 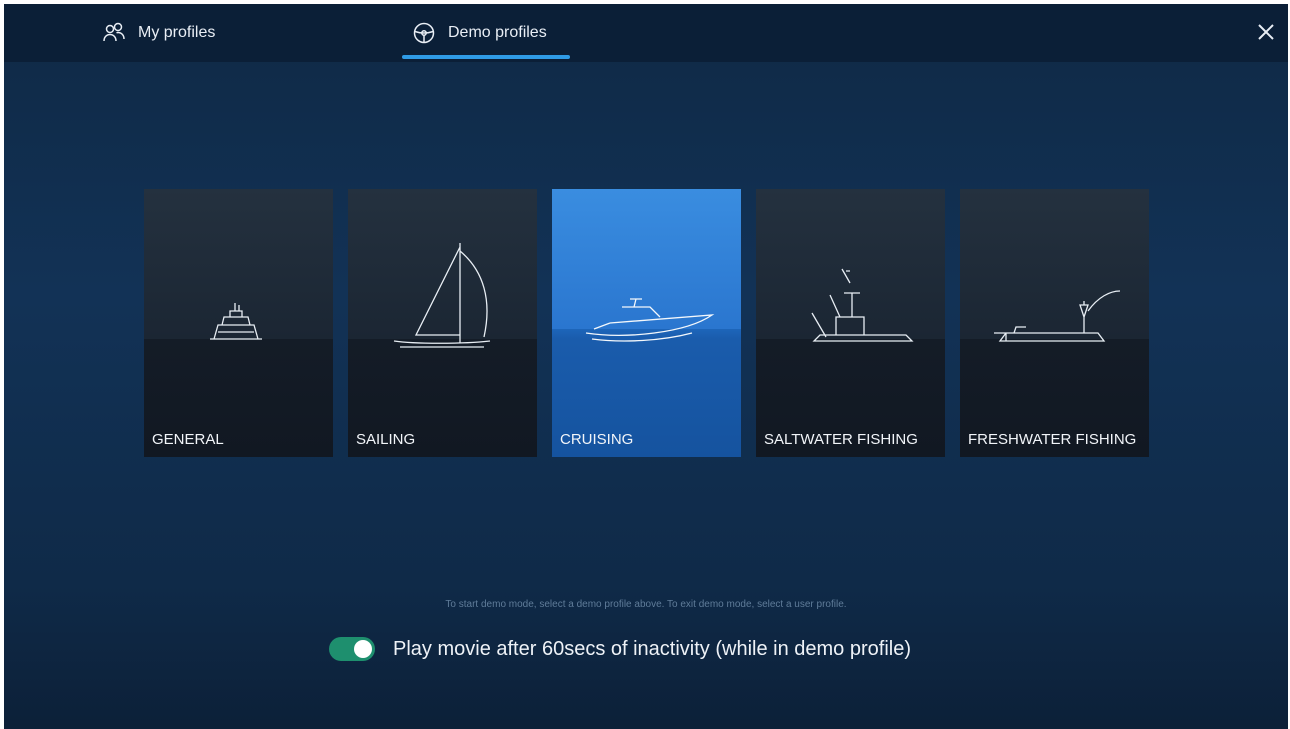 What do you see at coordinates (497, 32) in the screenshot?
I see `tab-demo-profiles-label: Demo profiles` at bounding box center [497, 32].